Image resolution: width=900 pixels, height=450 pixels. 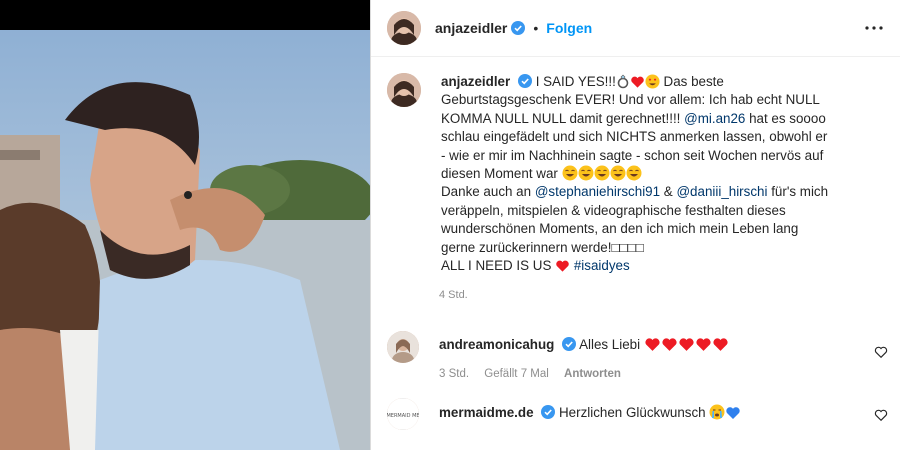 What do you see at coordinates (575, 81) in the screenshot?
I see `caption-line: I SAID YES!!!` at bounding box center [575, 81].